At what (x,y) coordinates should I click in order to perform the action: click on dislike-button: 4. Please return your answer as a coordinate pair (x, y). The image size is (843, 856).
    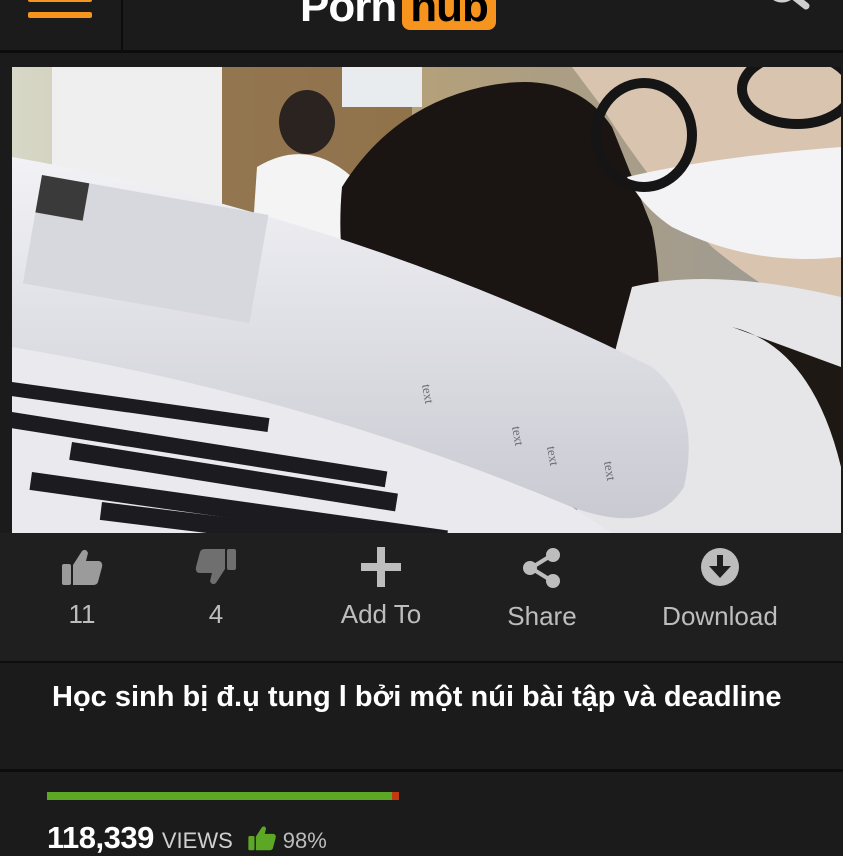
    Looking at the image, I should click on (216, 602).